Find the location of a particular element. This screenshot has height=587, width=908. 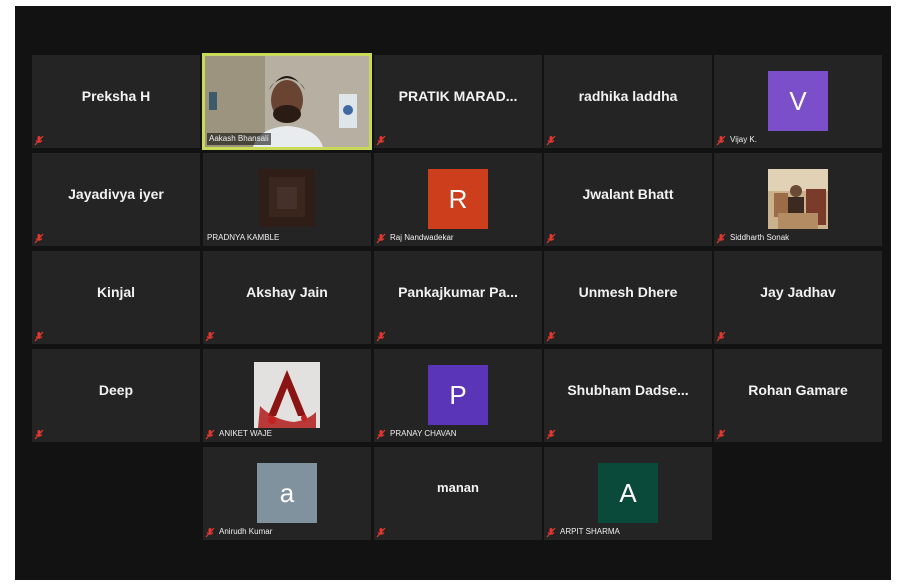

avatar: V is located at coordinates (798, 101).